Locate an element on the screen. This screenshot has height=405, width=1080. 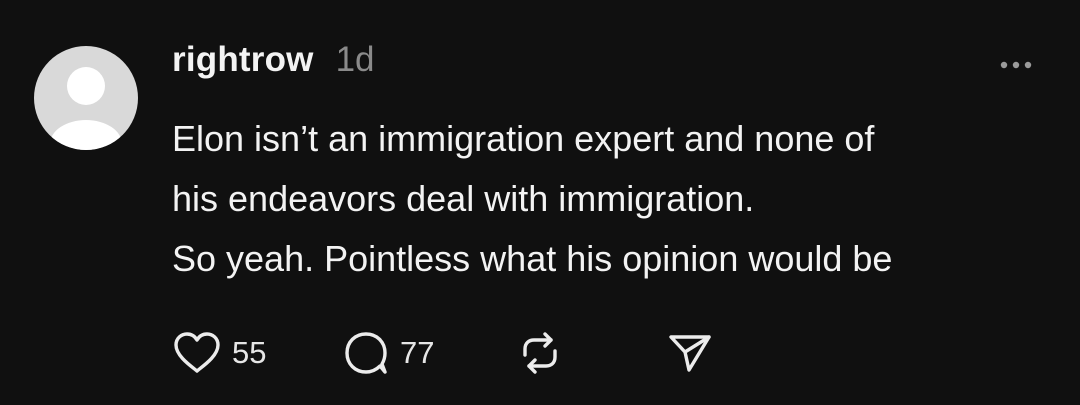
like-button: 55 is located at coordinates (257, 353).